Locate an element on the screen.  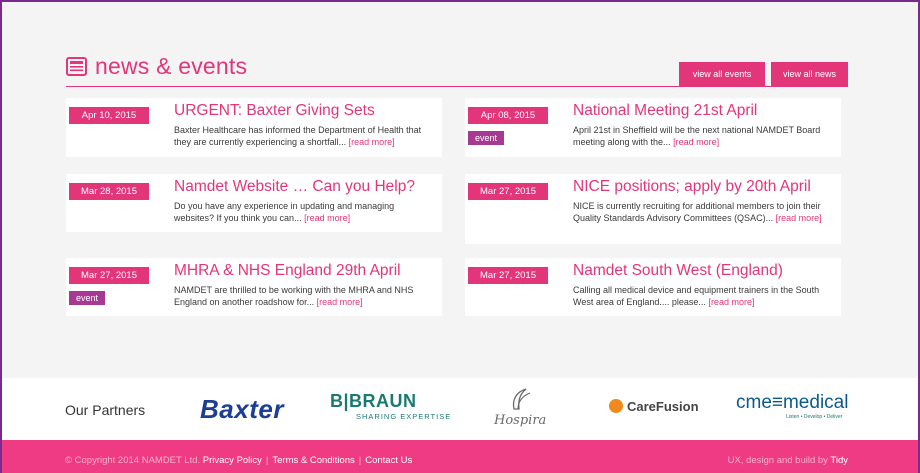
terms-link: Terms & Conditions is located at coordinates (313, 460).